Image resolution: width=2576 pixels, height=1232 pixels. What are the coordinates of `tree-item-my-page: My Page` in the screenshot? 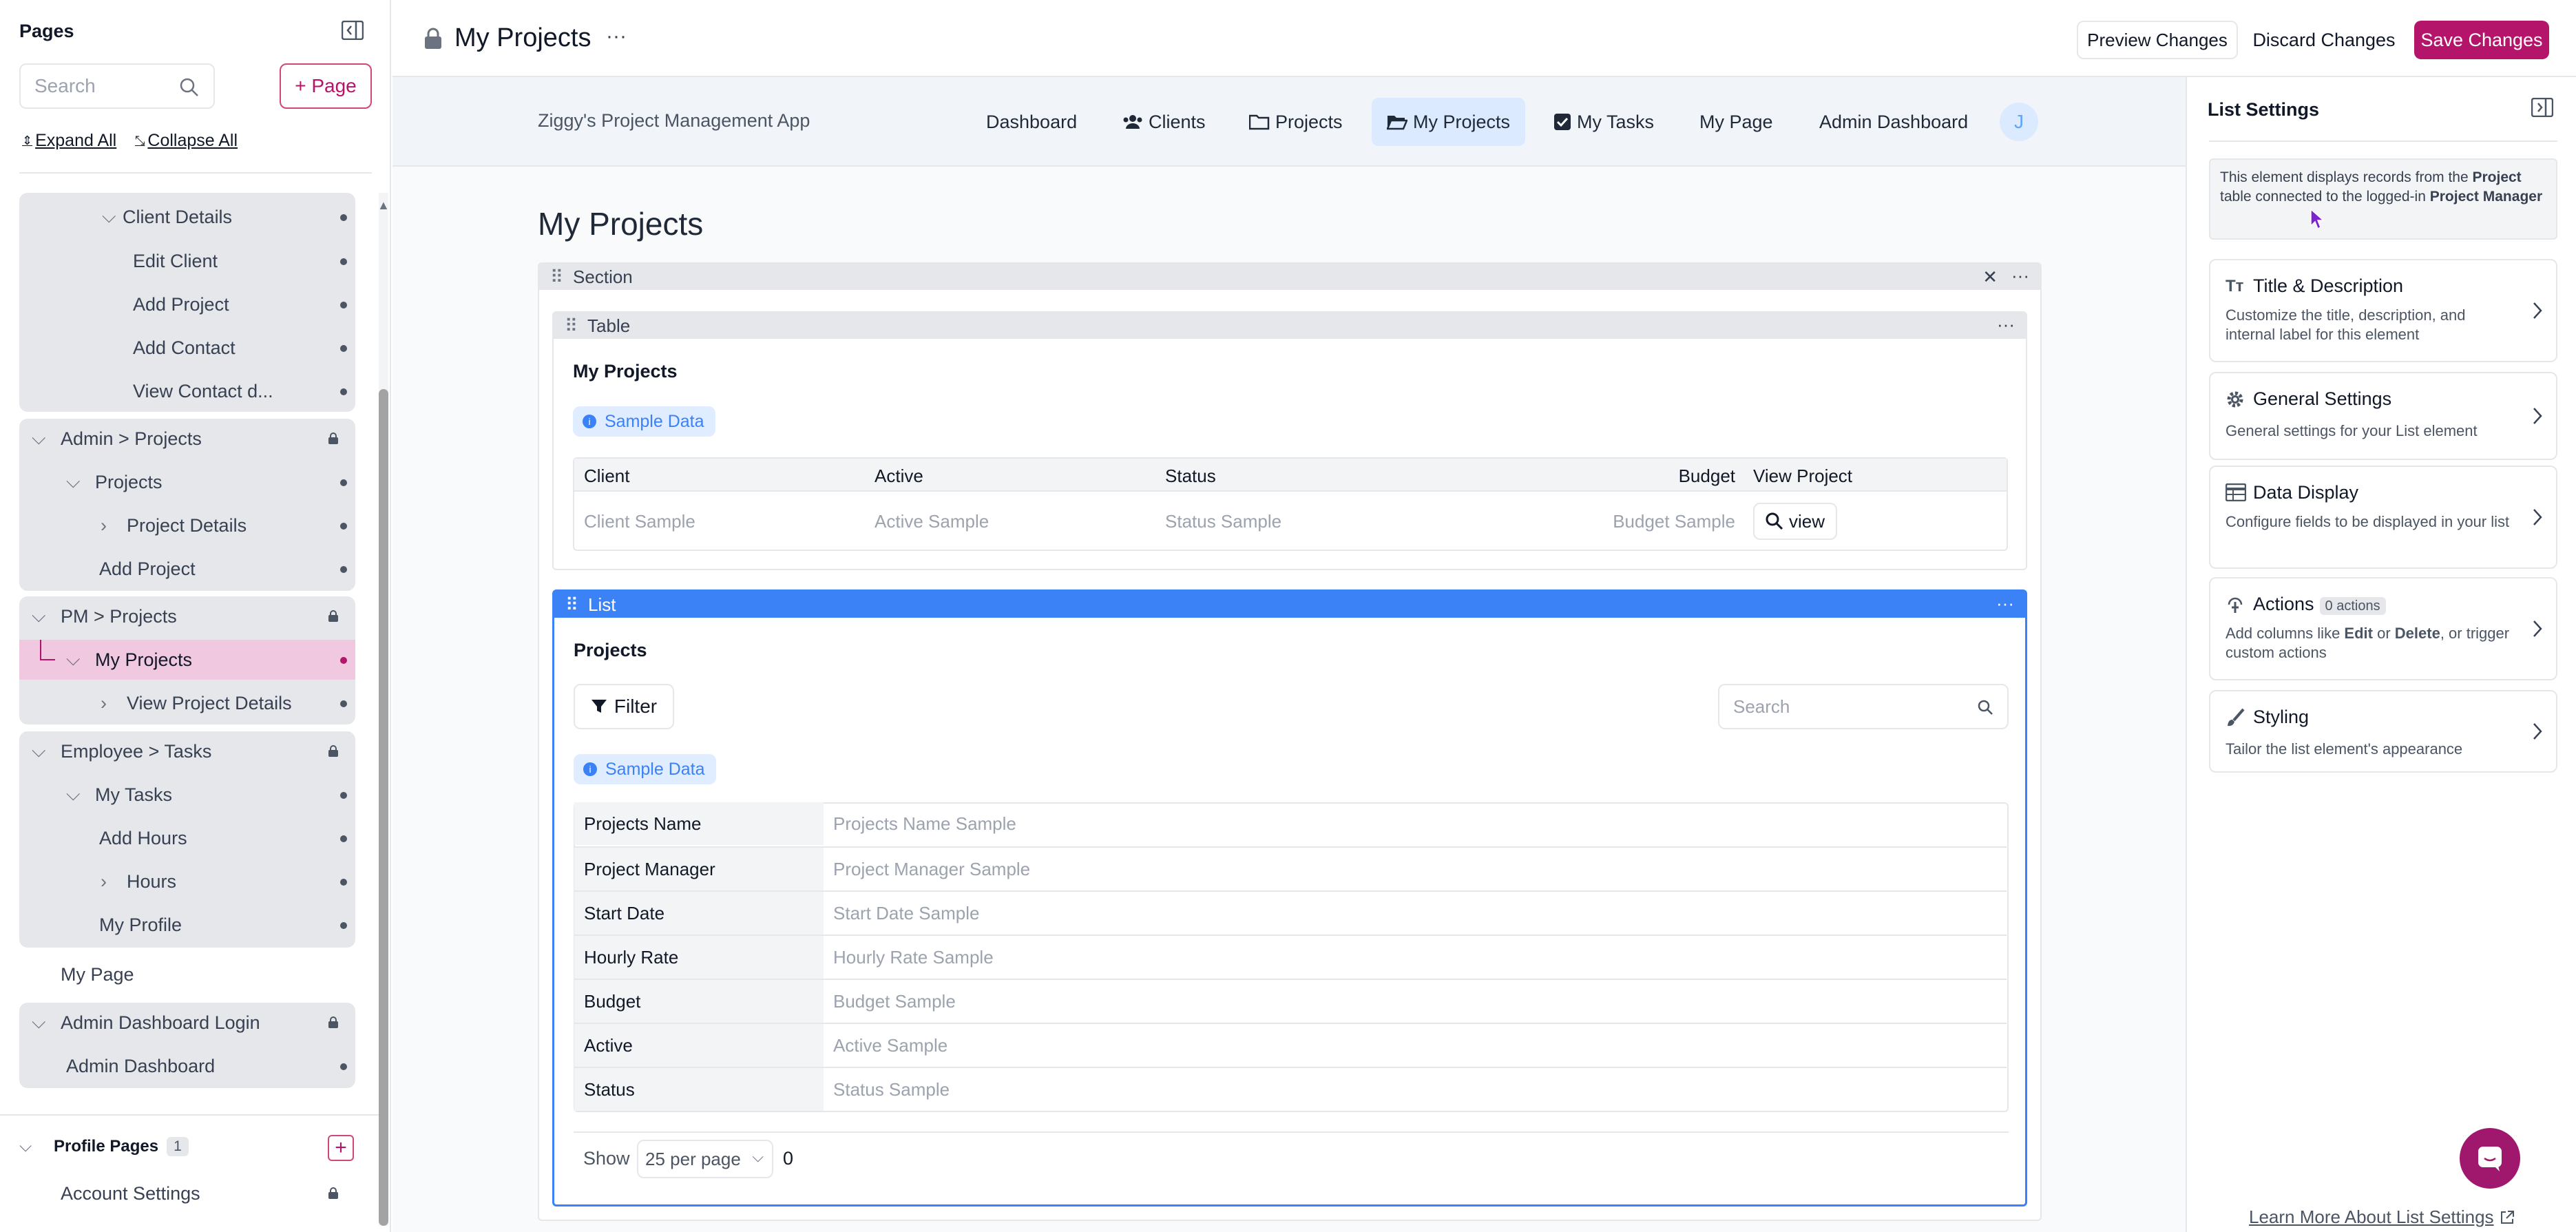 It's located at (187, 974).